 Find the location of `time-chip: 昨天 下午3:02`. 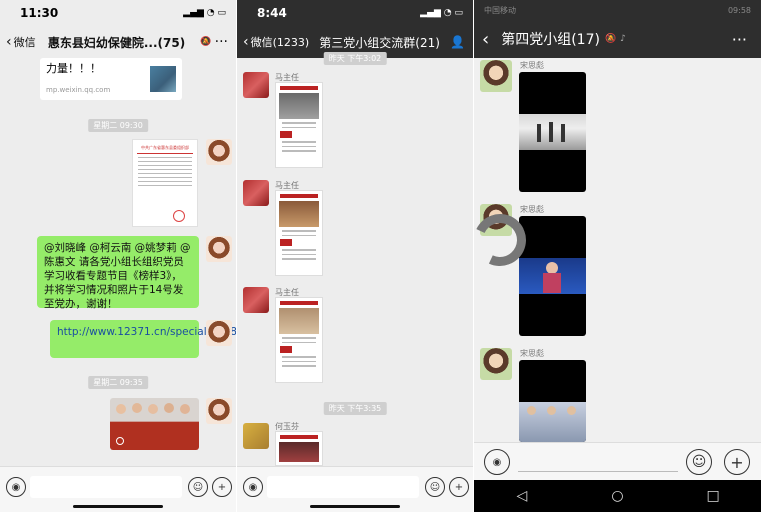

time-chip: 昨天 下午3:02 is located at coordinates (355, 58).